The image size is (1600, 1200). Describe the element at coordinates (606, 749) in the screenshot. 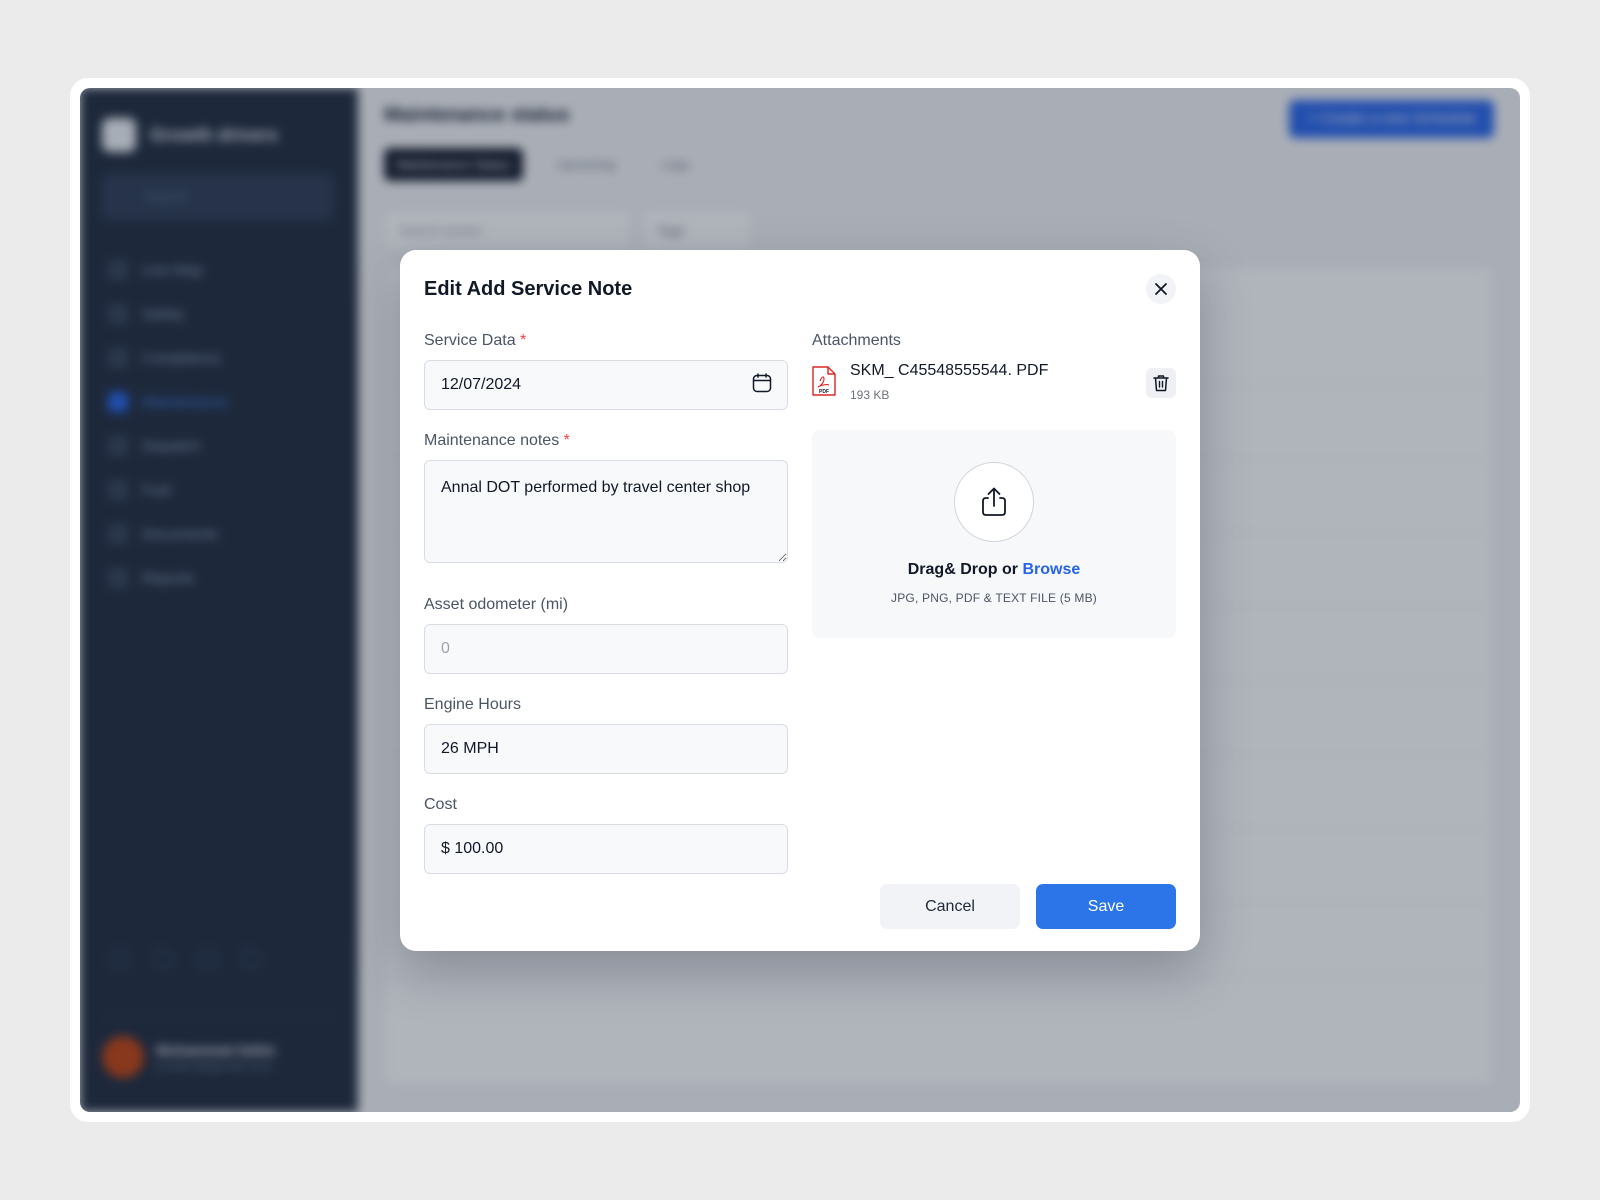

I see `engine-hours-input` at that location.